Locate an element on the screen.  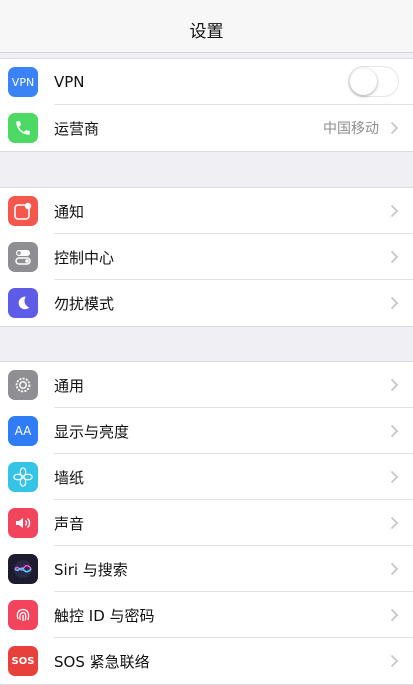
sos-icon-text: SOS is located at coordinates (23, 661).